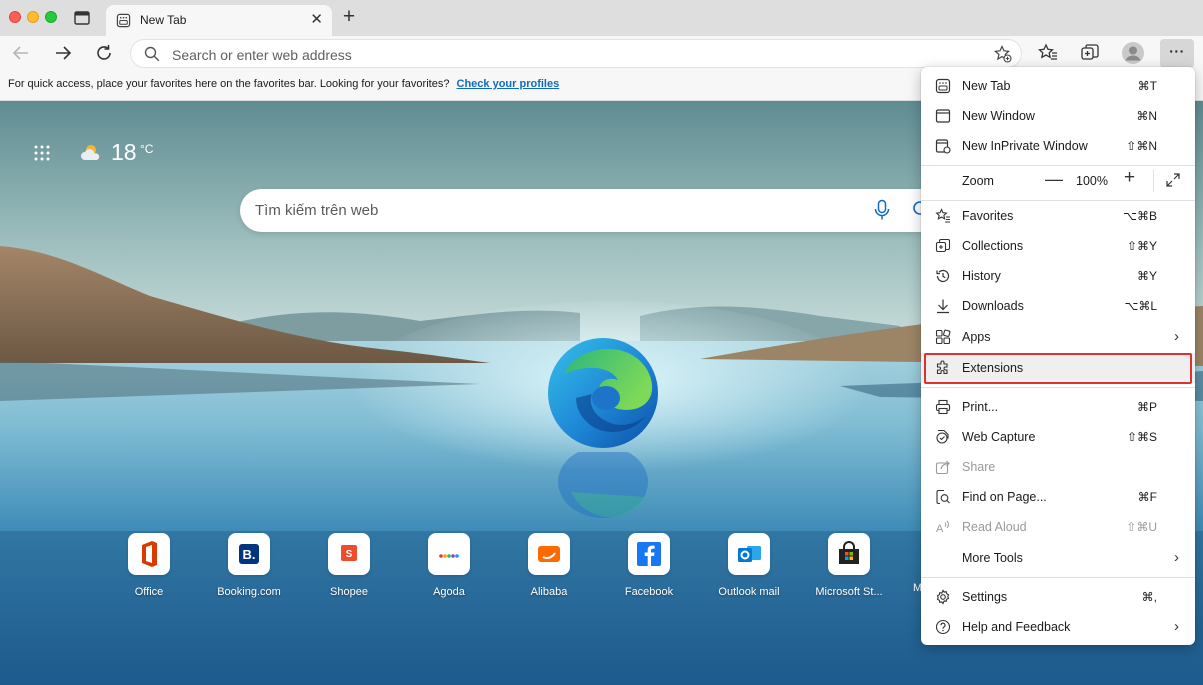  I want to click on apps-icon, so click(943, 337).